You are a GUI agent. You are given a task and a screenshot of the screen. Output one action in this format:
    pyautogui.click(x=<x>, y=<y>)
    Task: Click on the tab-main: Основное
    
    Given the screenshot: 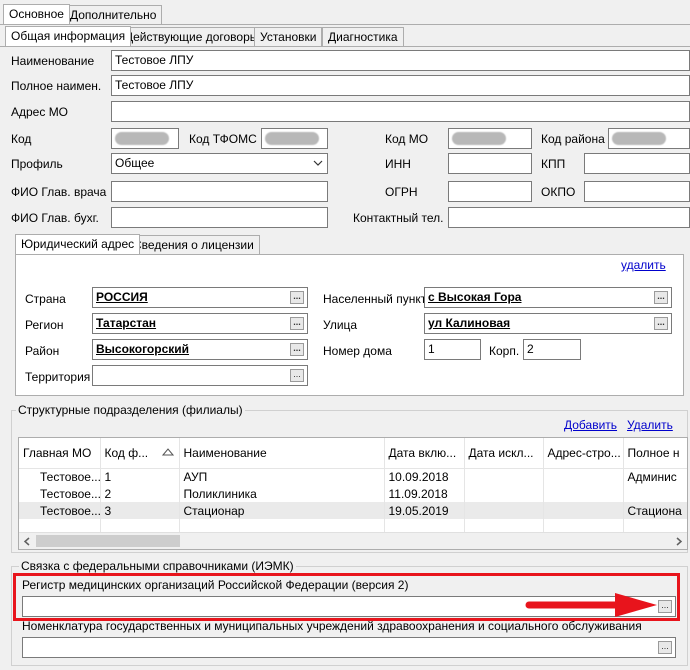 What is the action you would take?
    pyautogui.click(x=36, y=14)
    